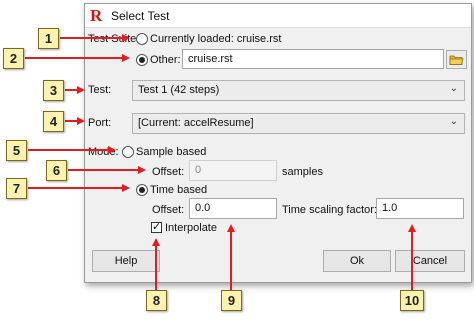  I want to click on folder-icon, so click(456, 60).